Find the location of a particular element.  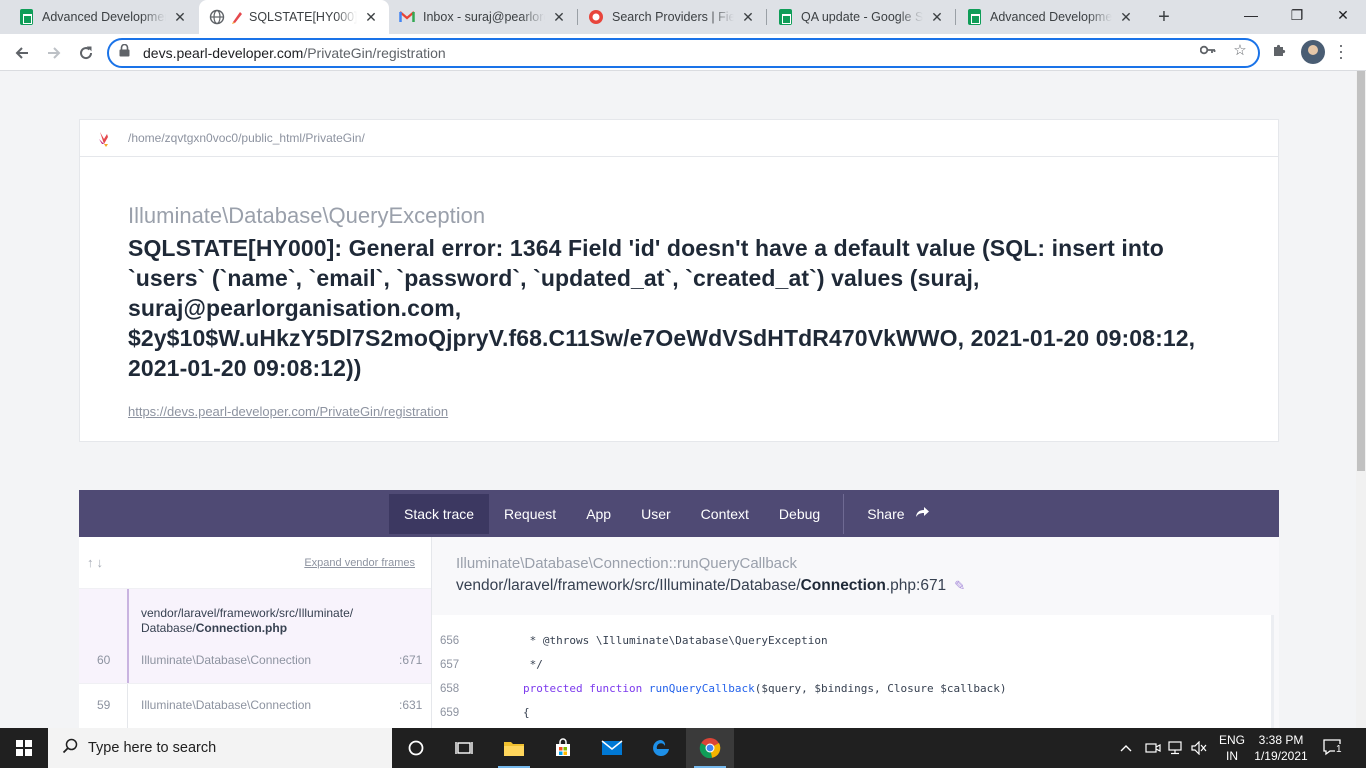

tab-sqlstate: SQLSTATE[HY000]: G ✕ is located at coordinates (294, 17).